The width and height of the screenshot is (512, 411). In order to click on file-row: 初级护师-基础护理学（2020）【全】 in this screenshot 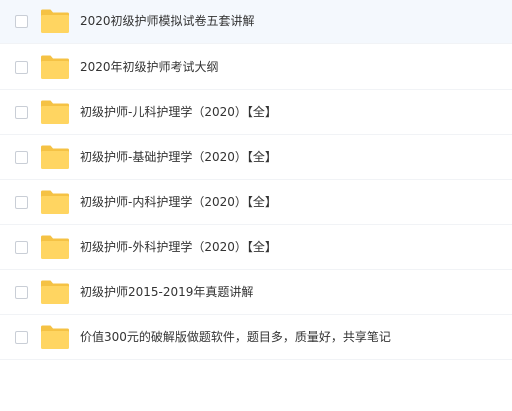, I will do `click(256, 158)`.